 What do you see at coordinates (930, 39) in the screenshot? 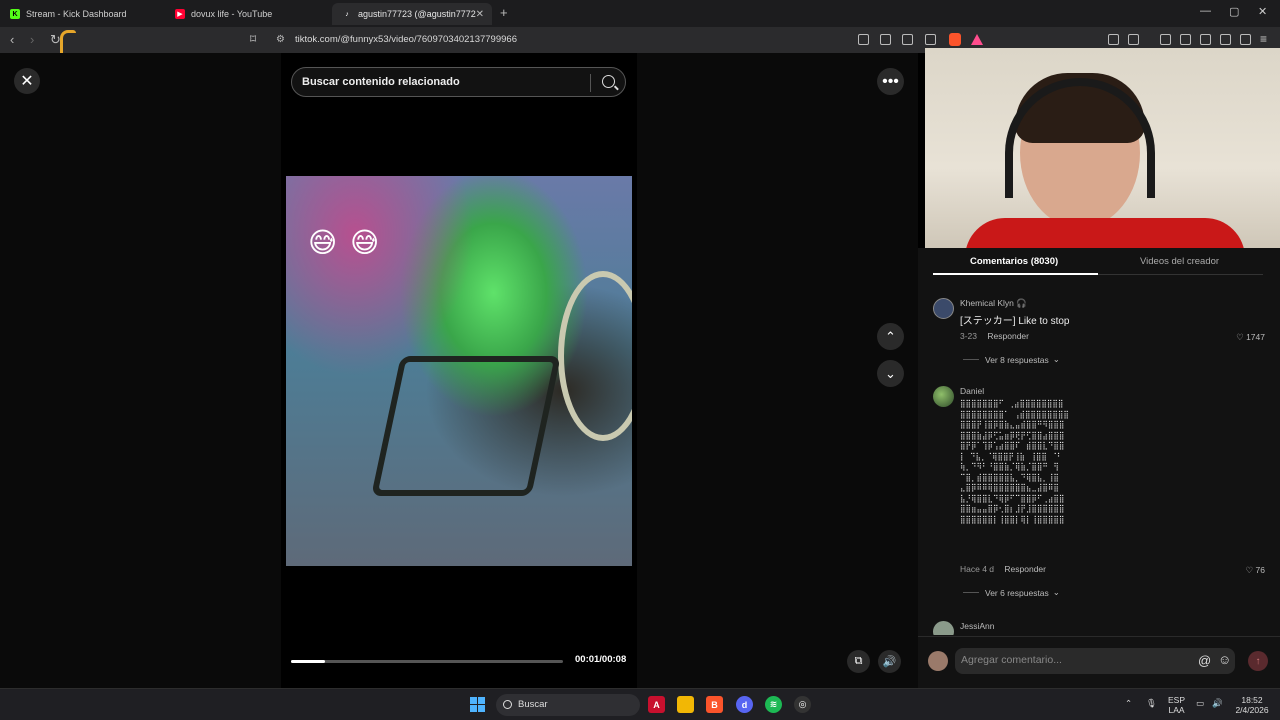
I see `share-icon` at bounding box center [930, 39].